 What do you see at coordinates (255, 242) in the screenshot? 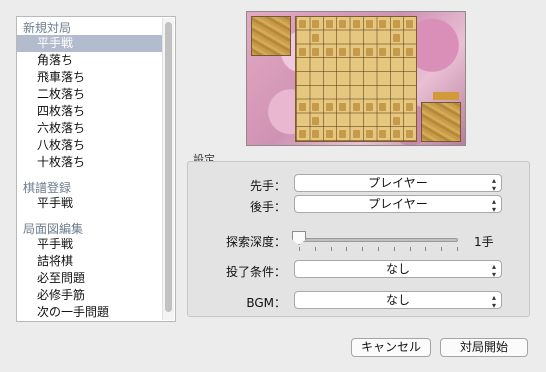
I see `search-depth-label: 探索深度：` at bounding box center [255, 242].